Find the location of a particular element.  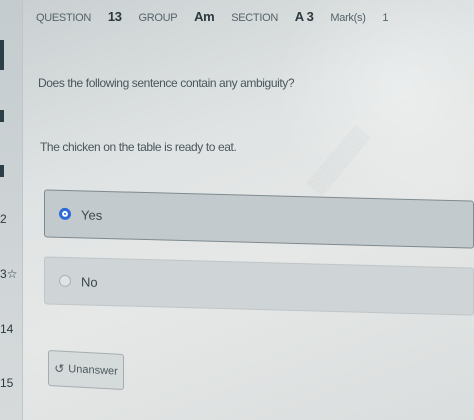

section-value: A 3 is located at coordinates (304, 16).